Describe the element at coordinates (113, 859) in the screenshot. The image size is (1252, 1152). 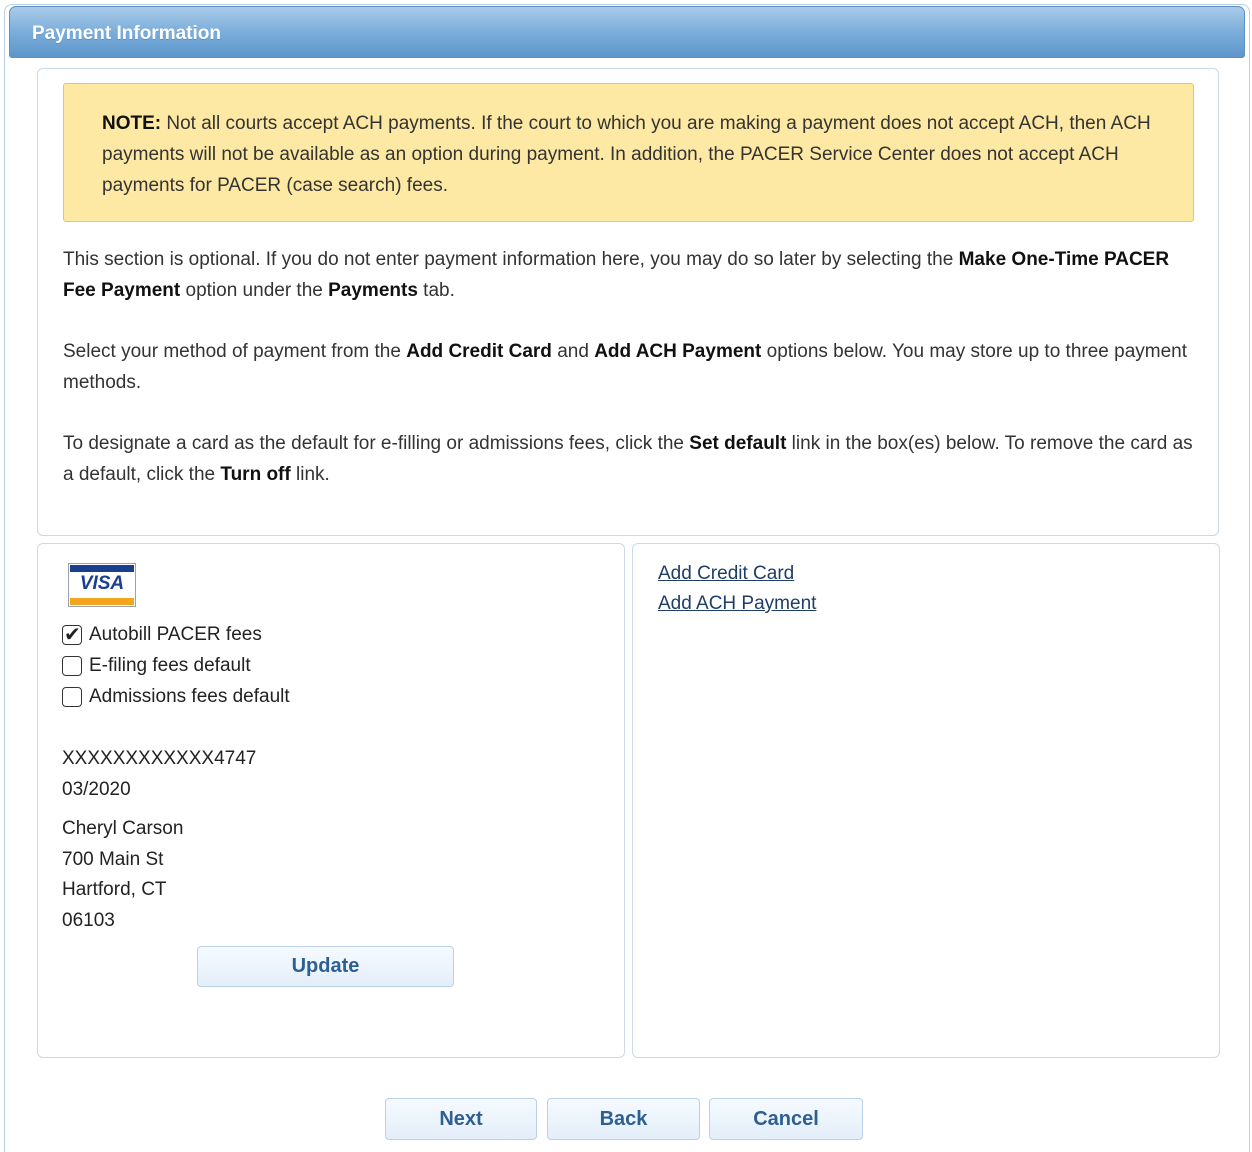
I see `billing-street: 700 Main St` at that location.